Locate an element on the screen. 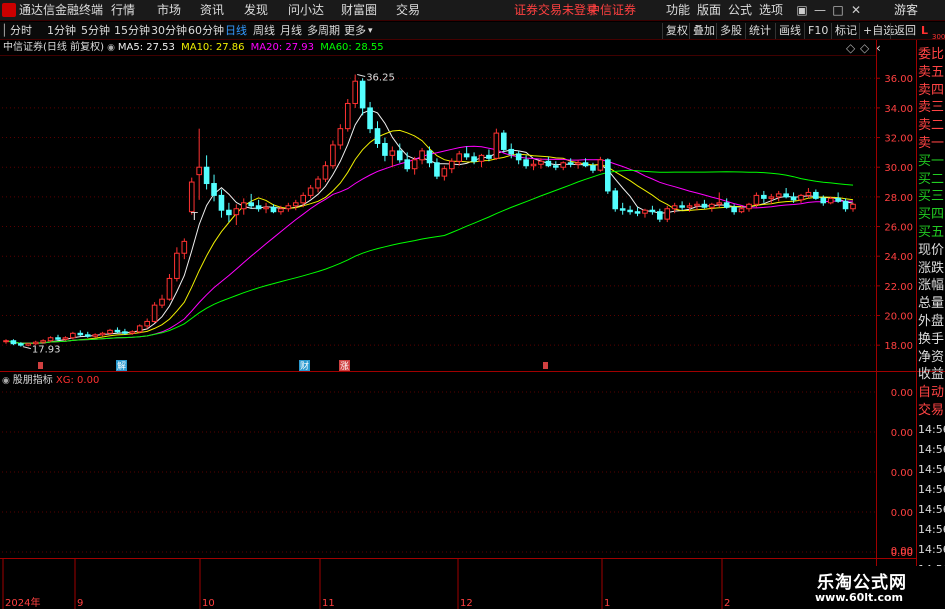 The height and width of the screenshot is (609, 945). indicator-legend: ◉ 股朋指标 XG: 0.00 is located at coordinates (50, 381).